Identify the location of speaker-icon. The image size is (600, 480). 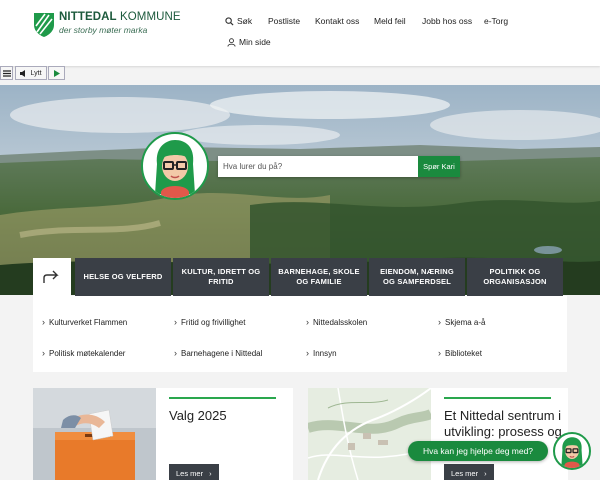
(23, 73).